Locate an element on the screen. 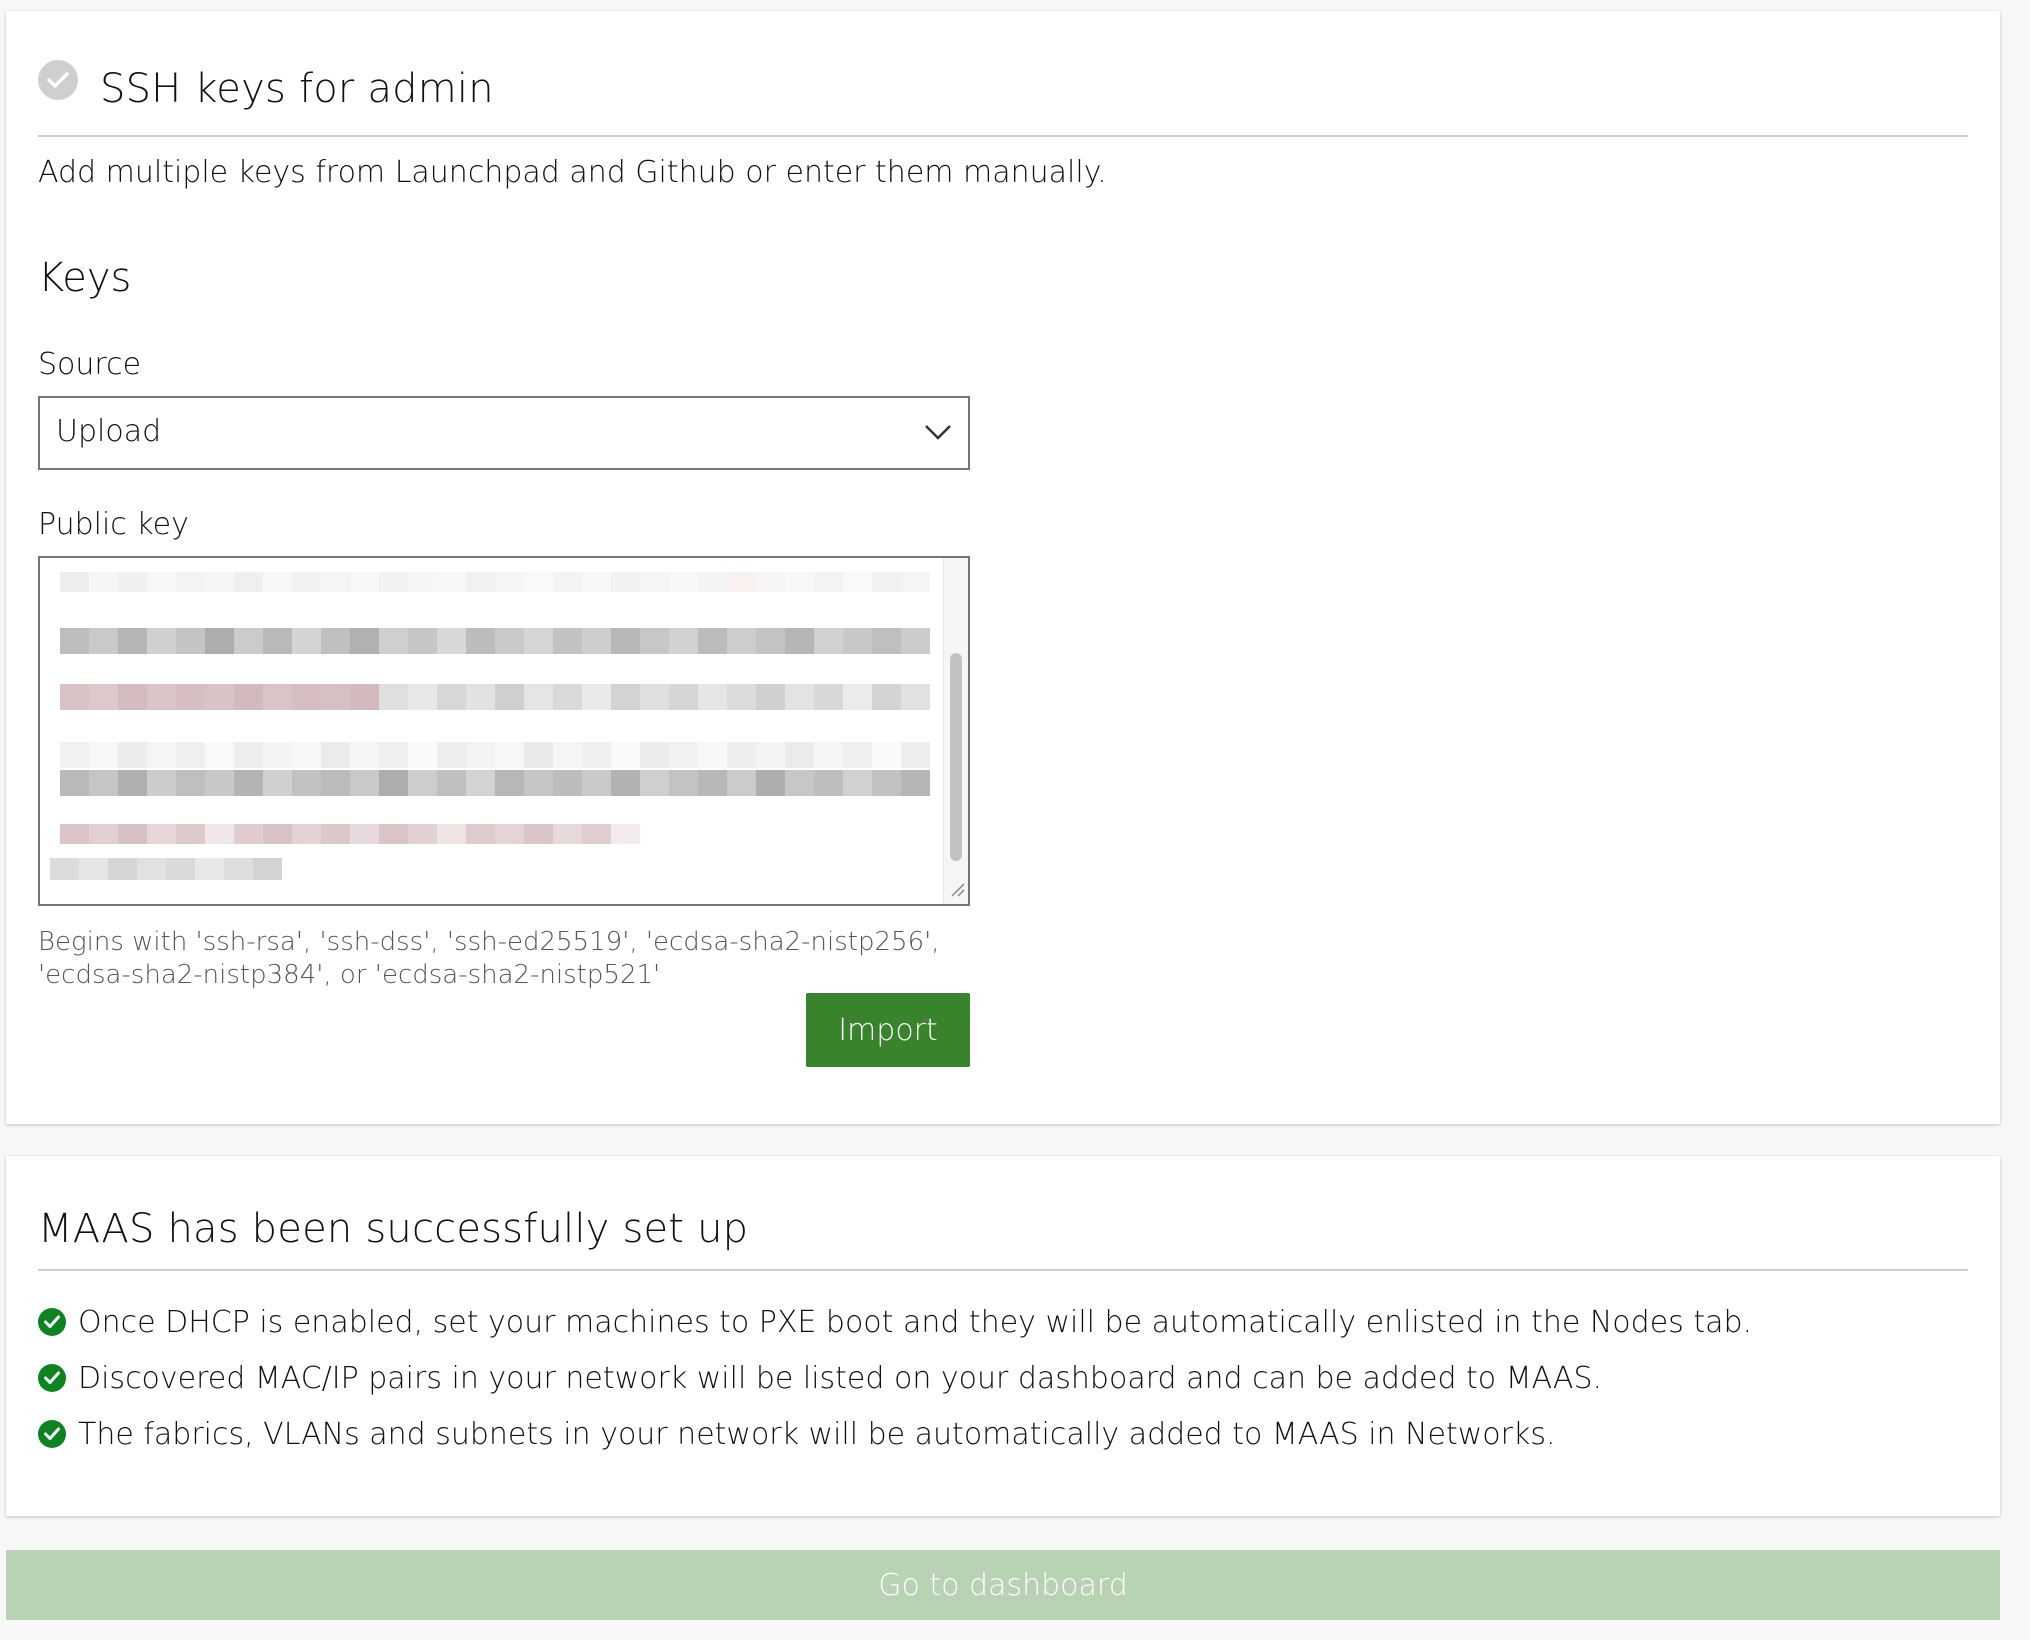 The width and height of the screenshot is (2030, 1640). source-label: Source is located at coordinates (90, 364).